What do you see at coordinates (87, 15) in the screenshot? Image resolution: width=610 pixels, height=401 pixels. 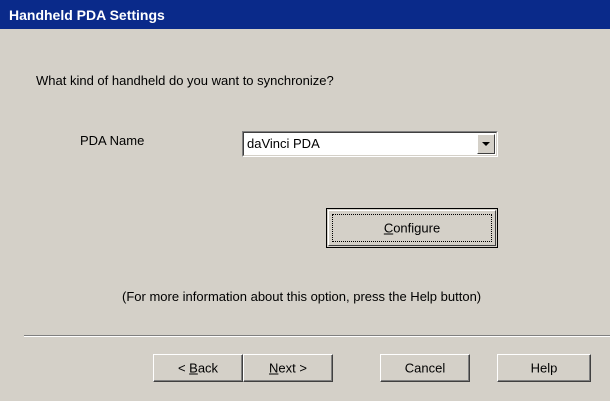 I see `window-title: Handheld PDA Settings` at bounding box center [87, 15].